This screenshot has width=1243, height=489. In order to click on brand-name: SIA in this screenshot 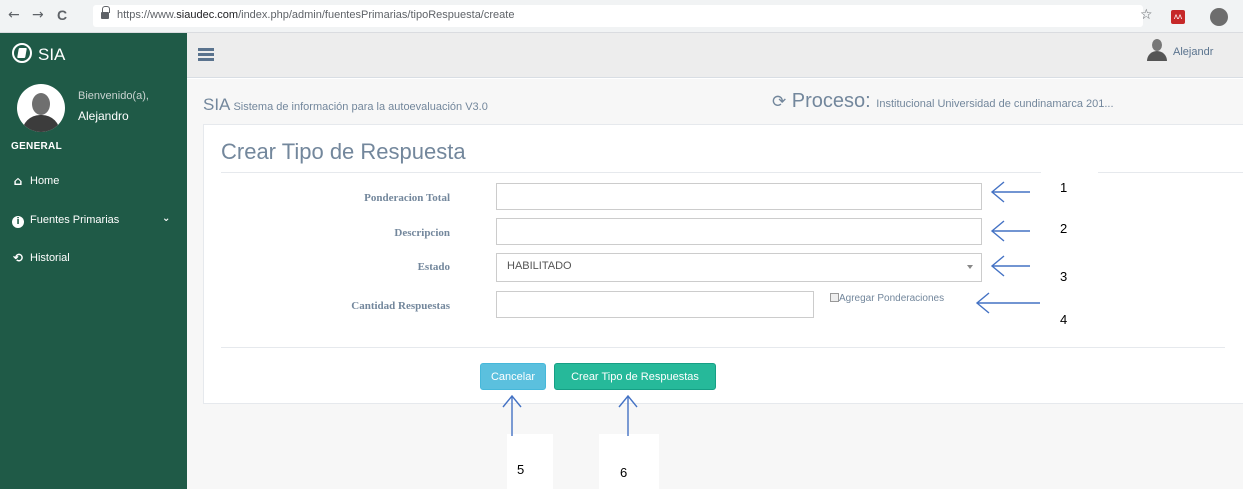, I will do `click(52, 54)`.